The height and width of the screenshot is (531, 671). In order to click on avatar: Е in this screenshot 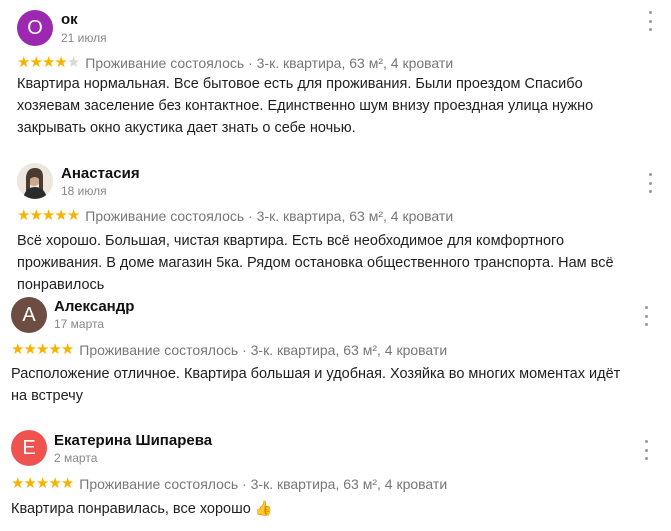, I will do `click(29, 448)`.